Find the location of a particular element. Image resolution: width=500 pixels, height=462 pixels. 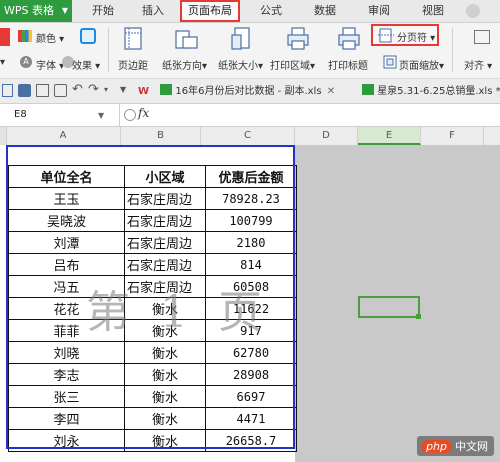

column-header-b: B is located at coordinates (161, 136).